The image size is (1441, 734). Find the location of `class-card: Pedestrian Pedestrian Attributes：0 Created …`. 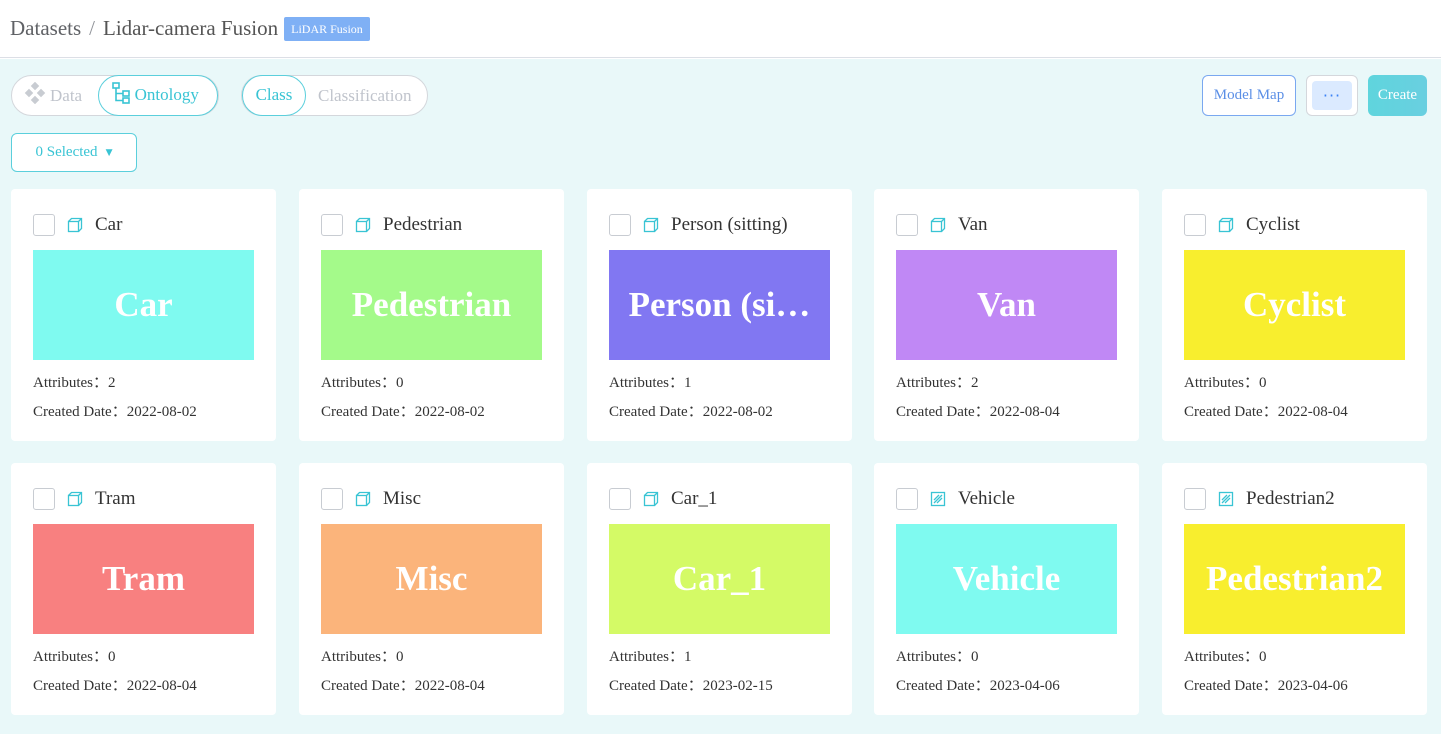

class-card: Pedestrian Pedestrian Attributes：0 Created … is located at coordinates (431, 315).